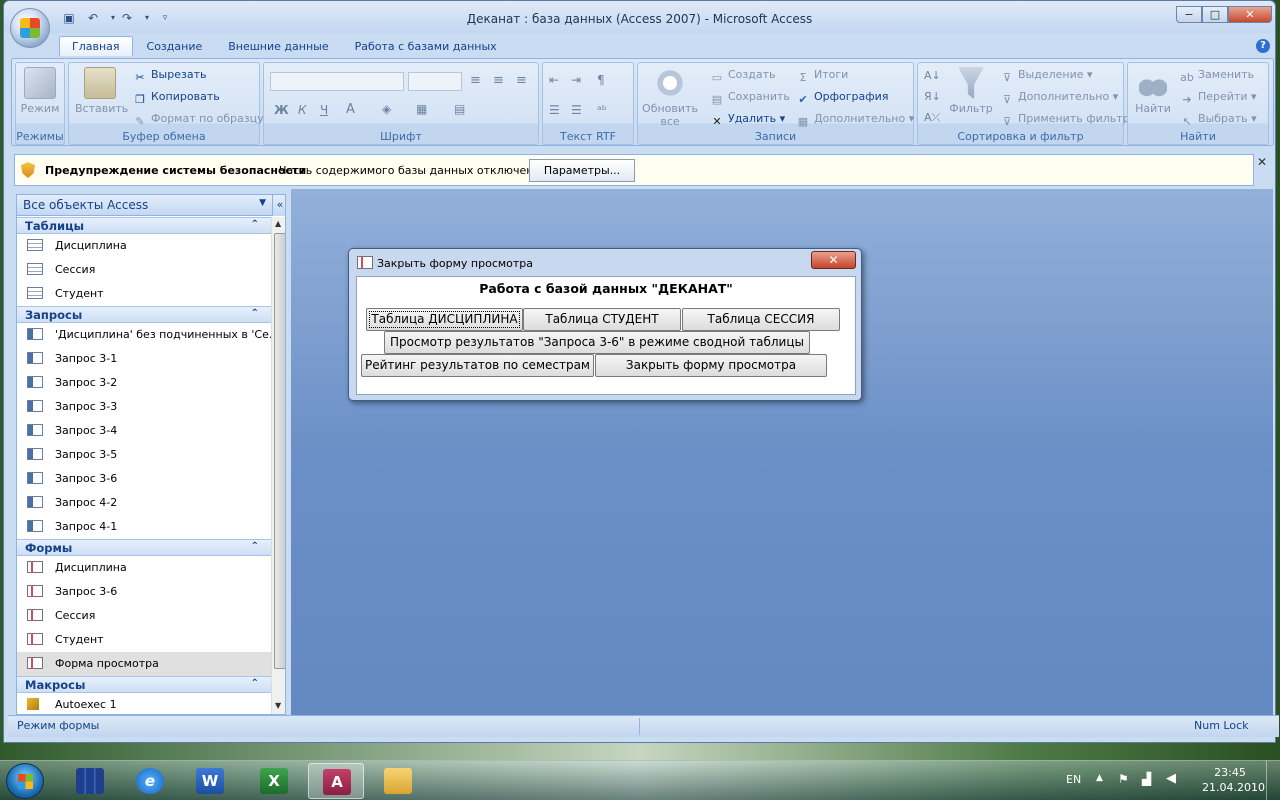 The width and height of the screenshot is (1280, 800). What do you see at coordinates (324, 110) in the screenshot?
I see `underline-button: Ч` at bounding box center [324, 110].